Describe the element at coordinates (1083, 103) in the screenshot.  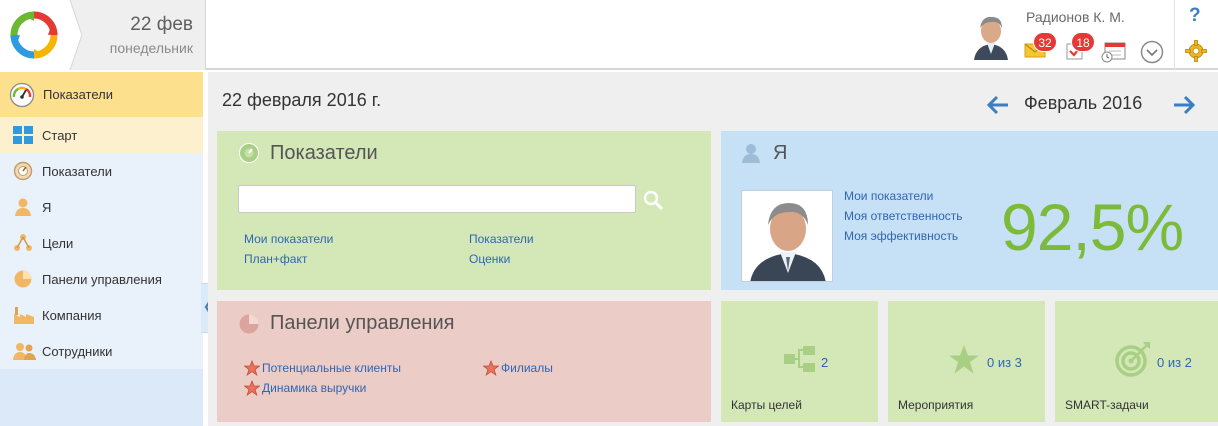
I see `month-label: Февраль 2016` at that location.